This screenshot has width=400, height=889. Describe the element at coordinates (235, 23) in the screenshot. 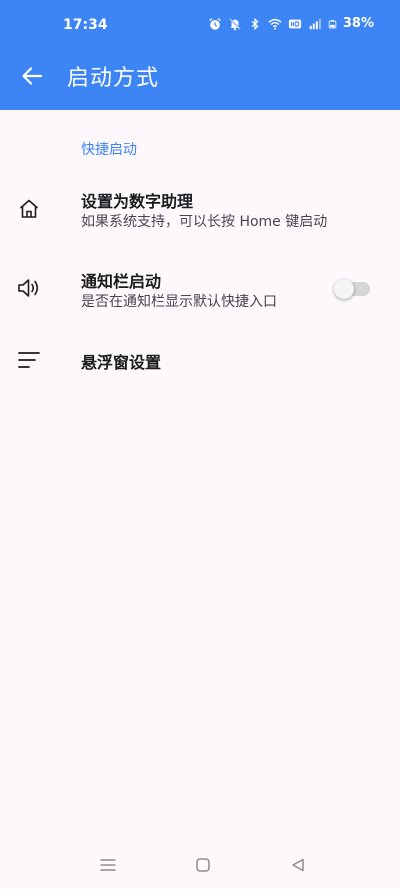

I see `mute-bell-icon` at that location.